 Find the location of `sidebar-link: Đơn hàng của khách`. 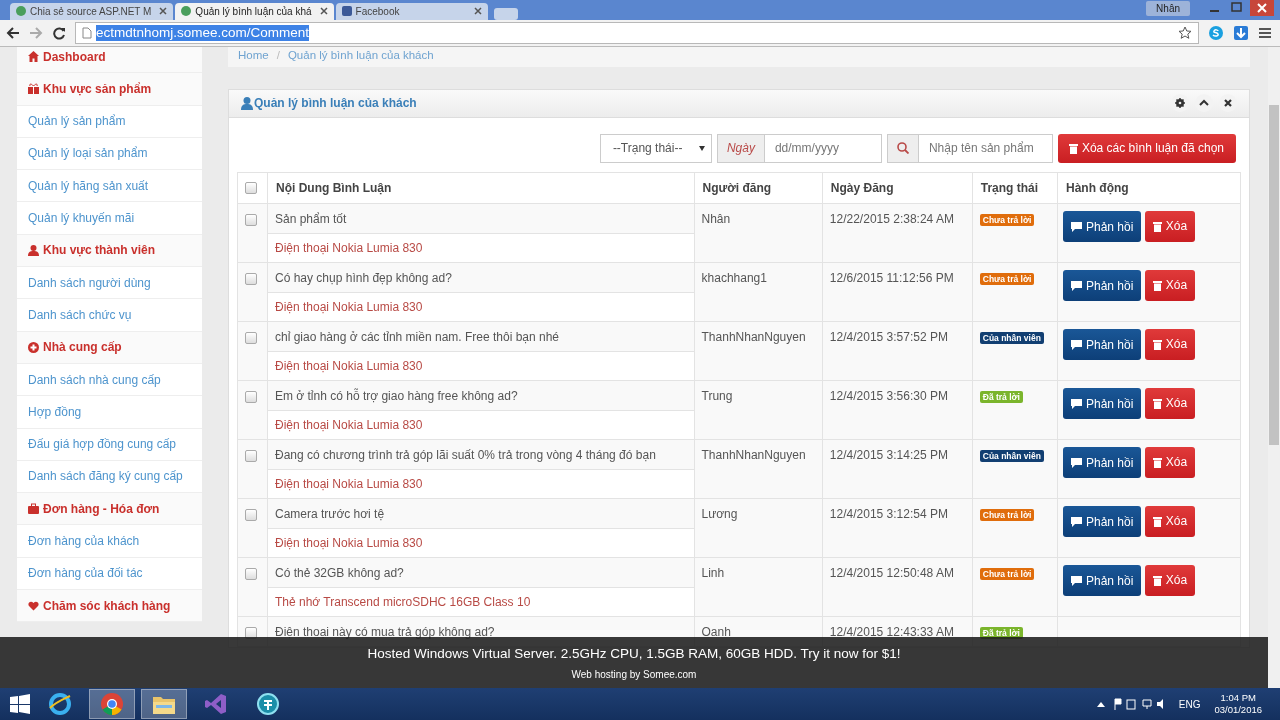

sidebar-link: Đơn hàng của khách is located at coordinates (109, 541).